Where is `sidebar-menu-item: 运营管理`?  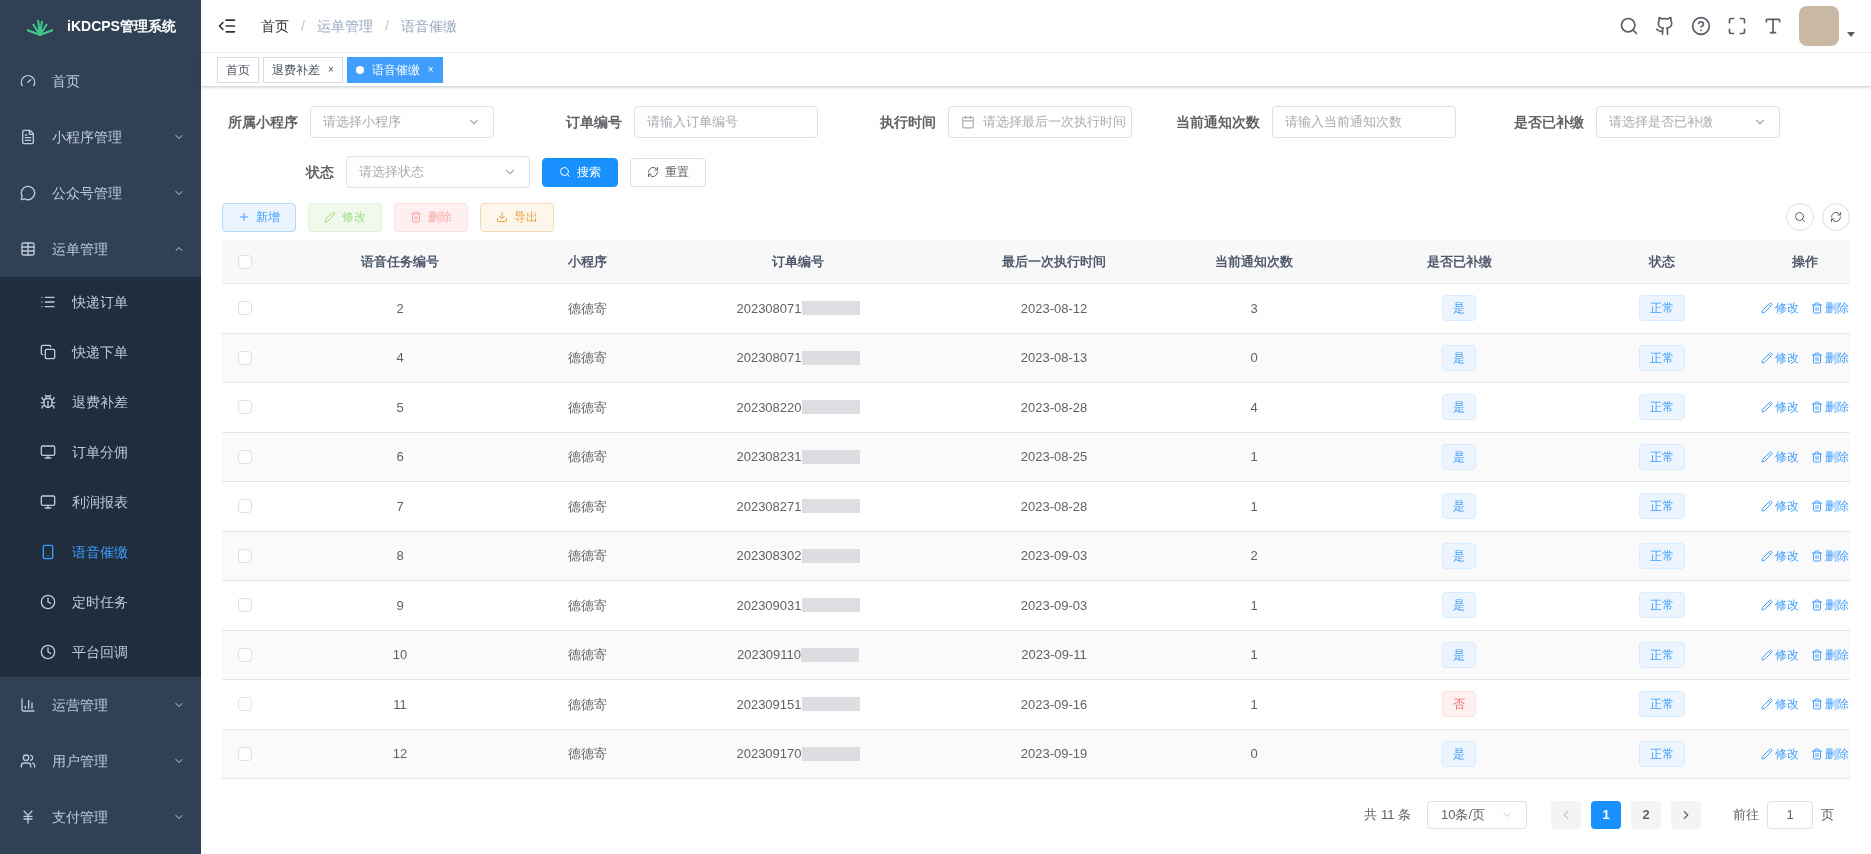 sidebar-menu-item: 运营管理 is located at coordinates (100, 705).